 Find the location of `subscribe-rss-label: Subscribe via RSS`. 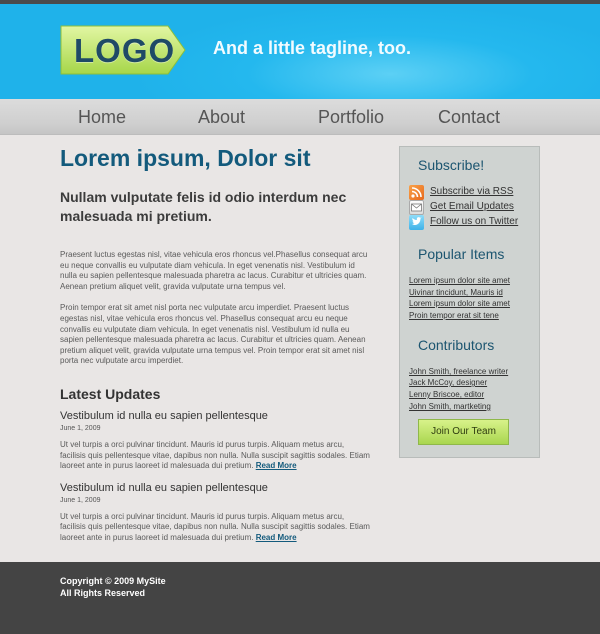

subscribe-rss-label: Subscribe via RSS is located at coordinates (472, 191).